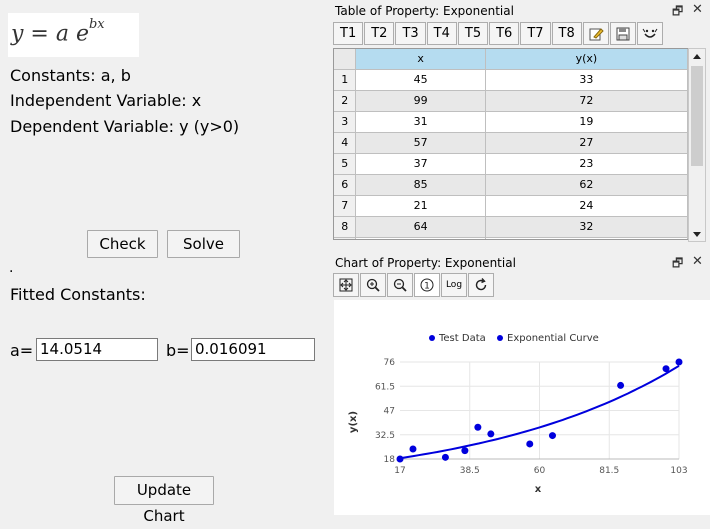 The height and width of the screenshot is (529, 710). What do you see at coordinates (420, 80) in the screenshot?
I see `cell-x: 45` at bounding box center [420, 80].